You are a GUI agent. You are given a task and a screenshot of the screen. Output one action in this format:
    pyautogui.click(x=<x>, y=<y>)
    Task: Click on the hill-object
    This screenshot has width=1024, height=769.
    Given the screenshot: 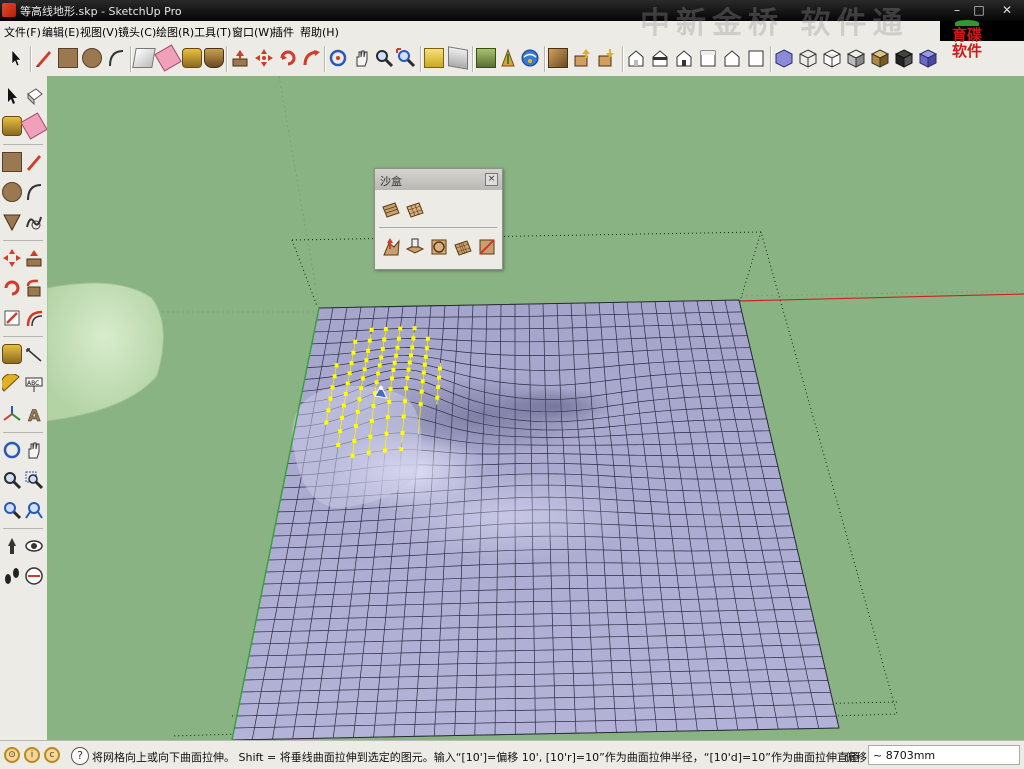 What is the action you would take?
    pyautogui.click(x=105, y=352)
    